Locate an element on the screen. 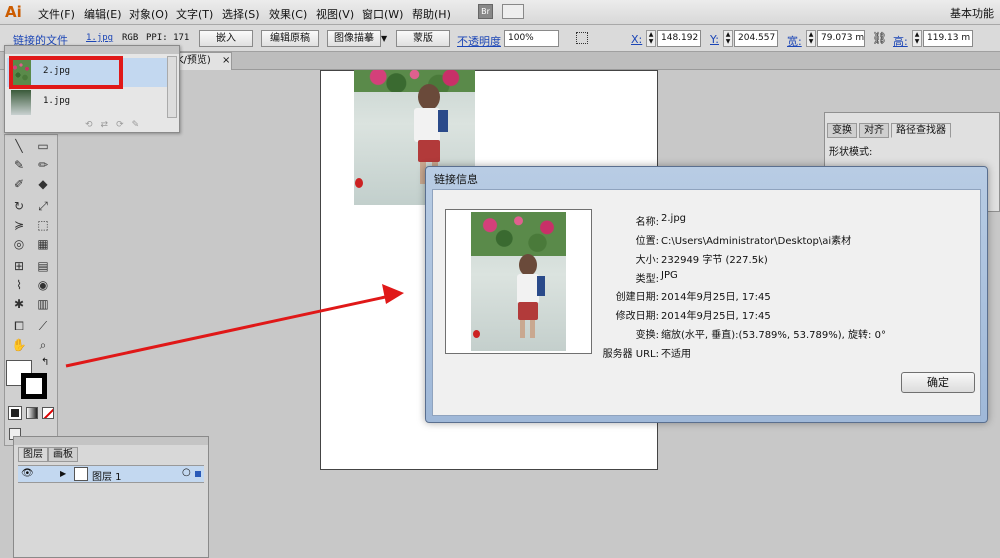  expand-arrow-icon: ▶ is located at coordinates (63, 473).